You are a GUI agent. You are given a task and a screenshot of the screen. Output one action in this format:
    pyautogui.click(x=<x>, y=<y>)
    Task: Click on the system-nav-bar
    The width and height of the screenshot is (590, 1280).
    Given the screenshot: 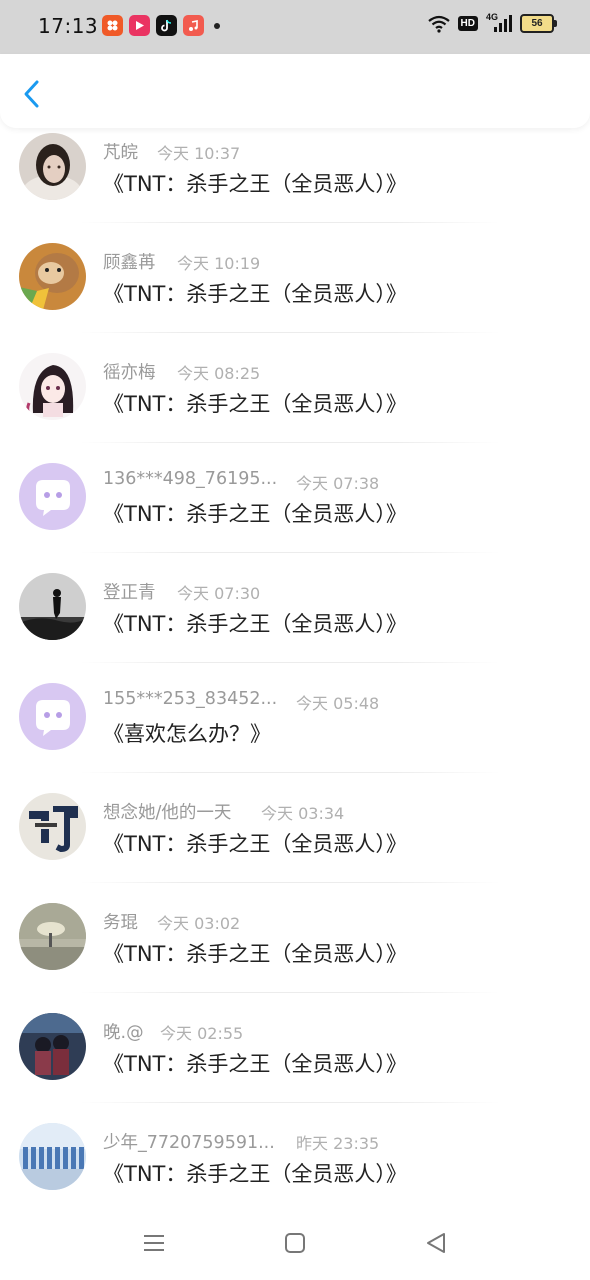 What is the action you would take?
    pyautogui.click(x=295, y=1243)
    